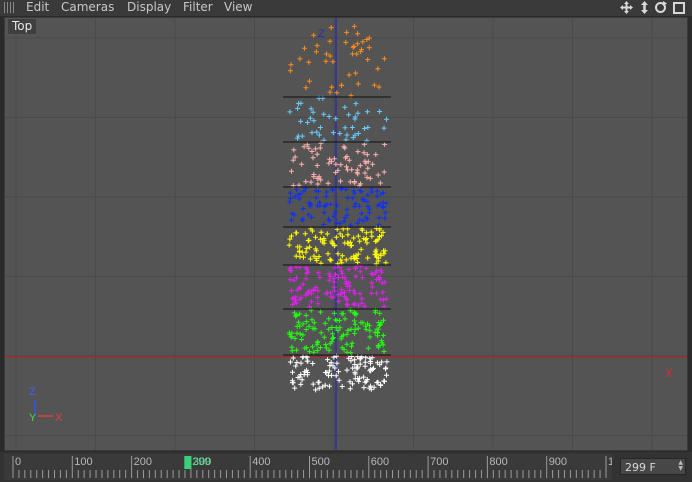 This screenshot has width=692, height=482. What do you see at coordinates (660, 7) in the screenshot?
I see `rotate-view-icon` at bounding box center [660, 7].